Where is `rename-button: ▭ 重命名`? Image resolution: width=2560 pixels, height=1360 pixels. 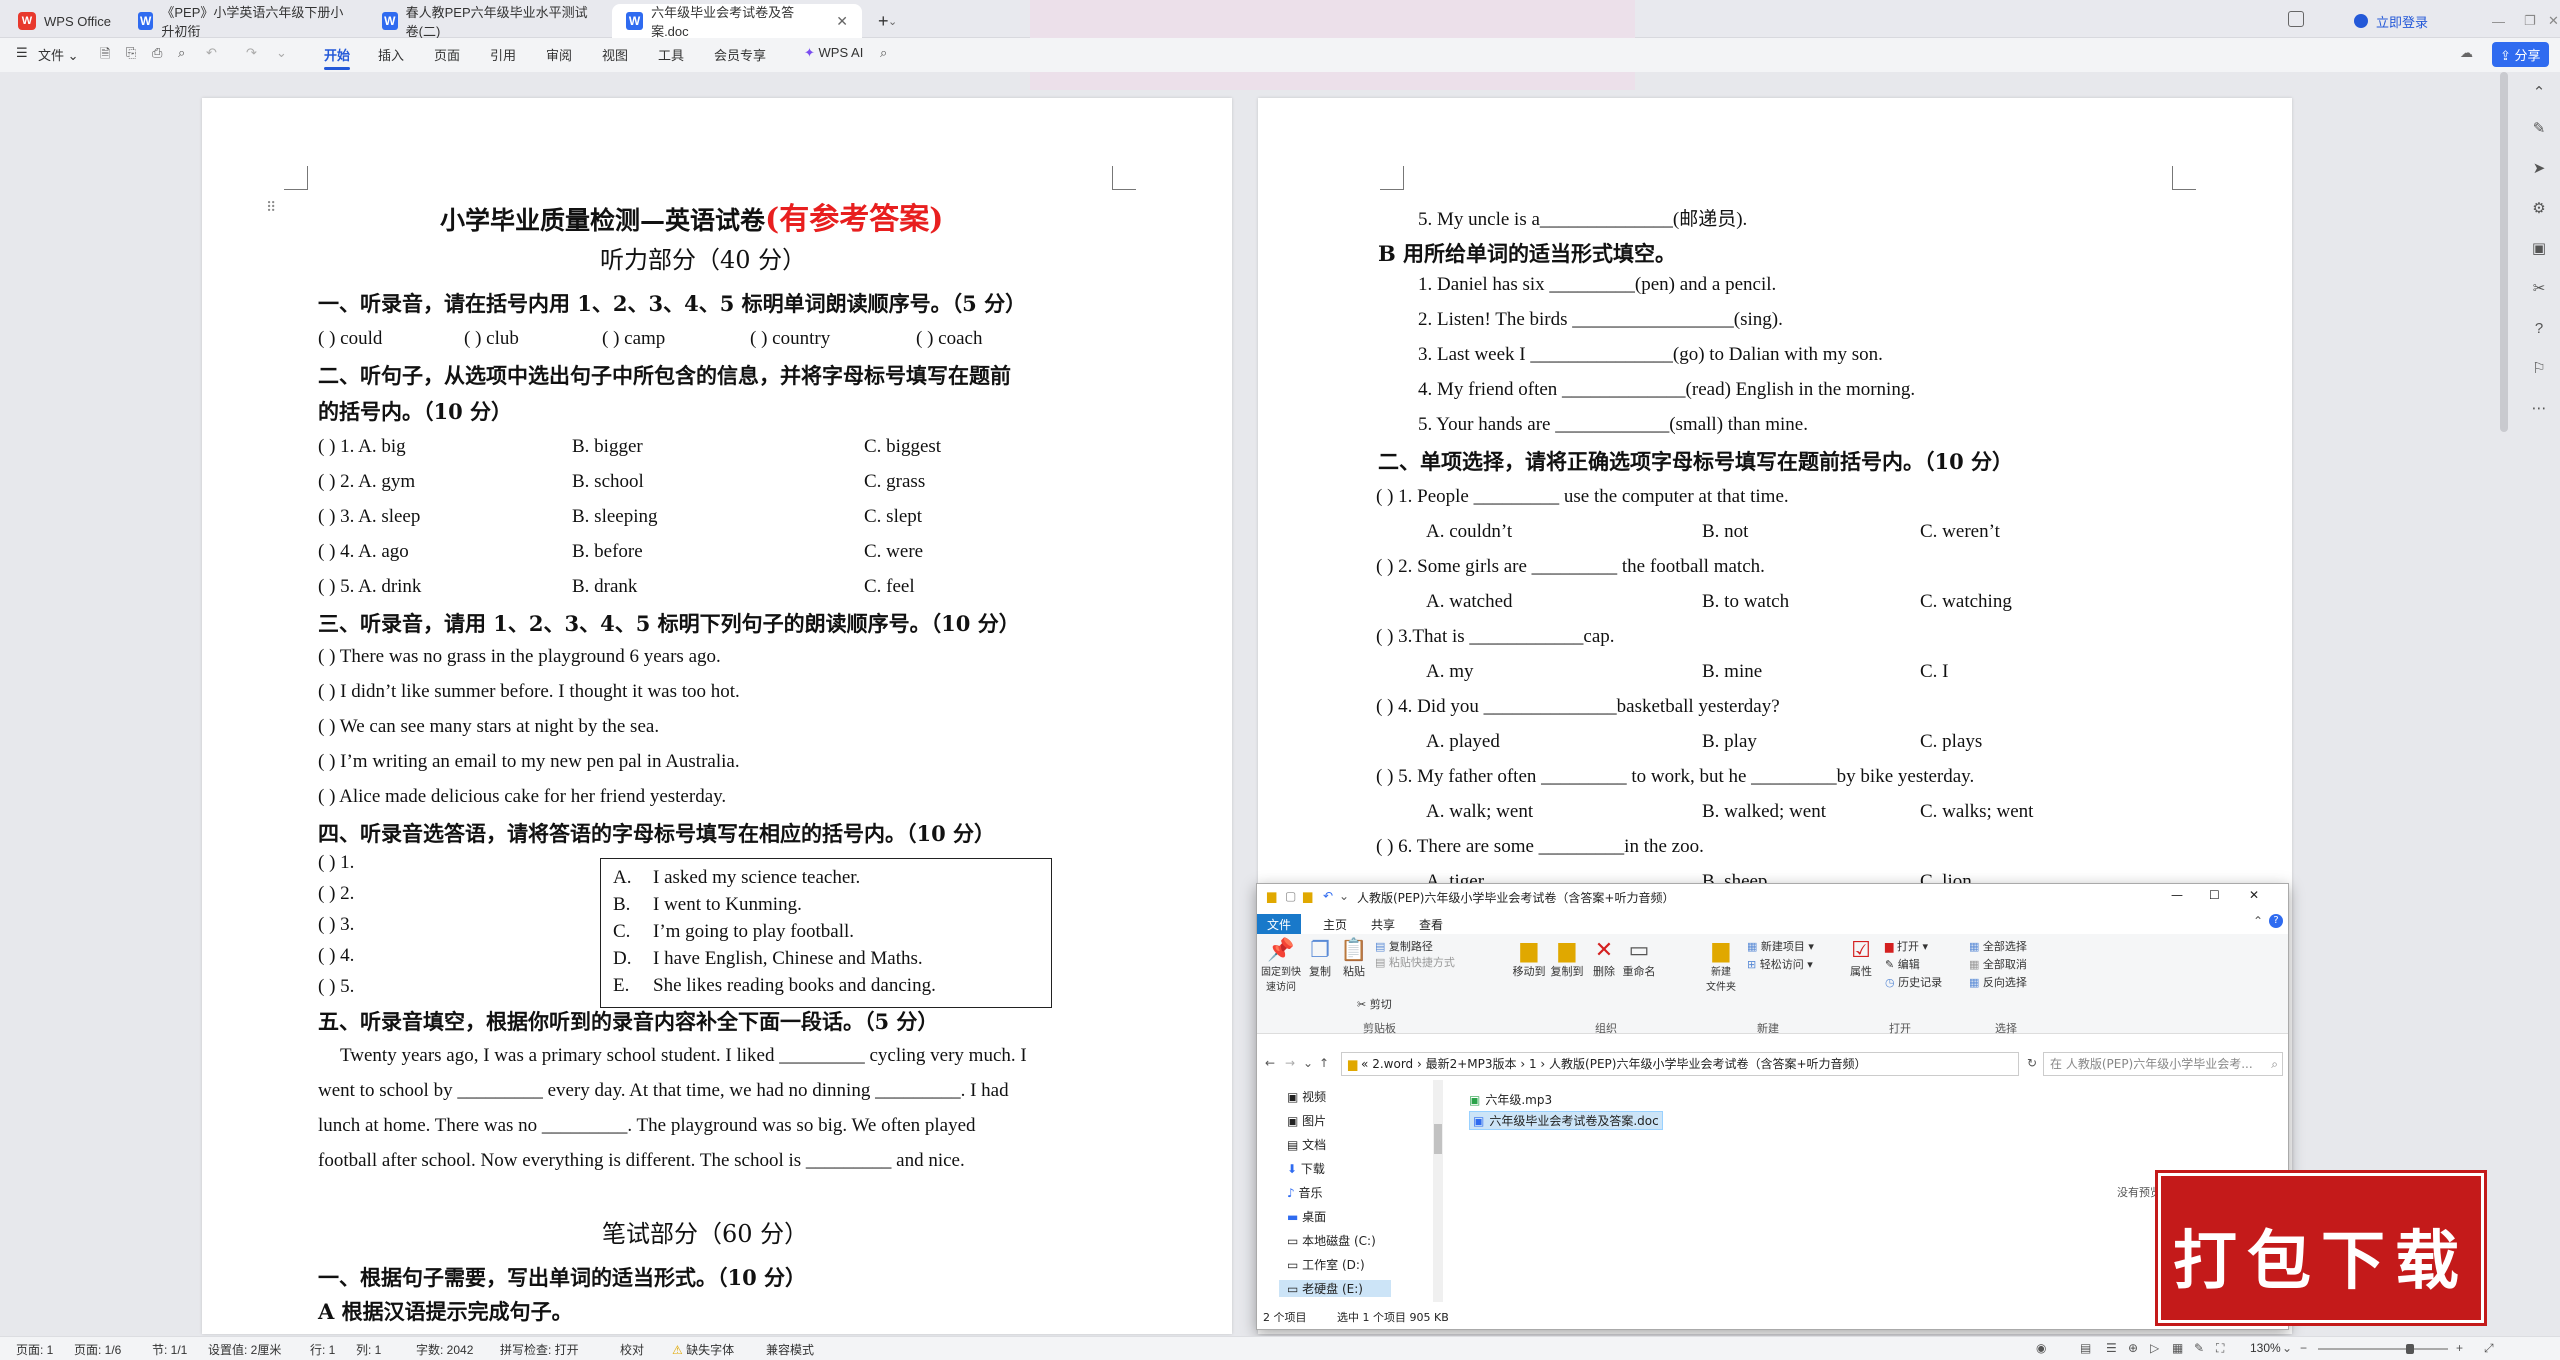 rename-button: ▭ 重命名 is located at coordinates (1639, 958).